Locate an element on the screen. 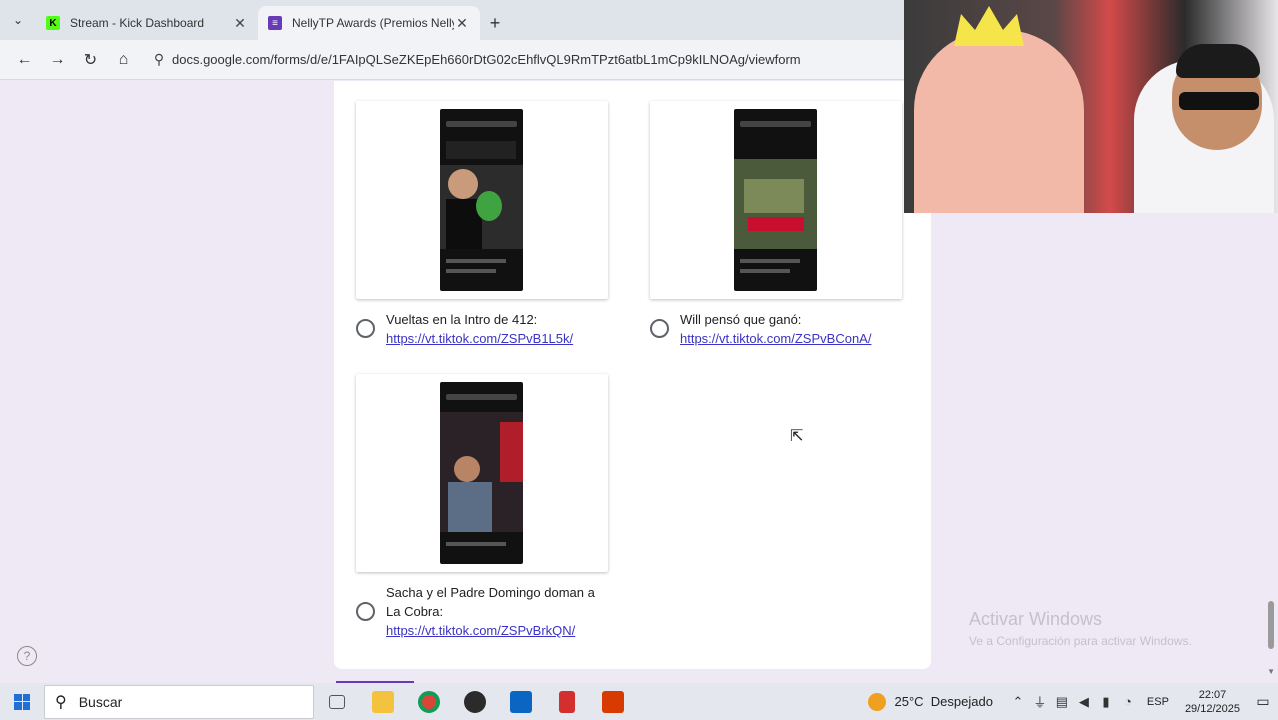 This screenshot has width=1278, height=720. webcam-overlay is located at coordinates (1091, 106).